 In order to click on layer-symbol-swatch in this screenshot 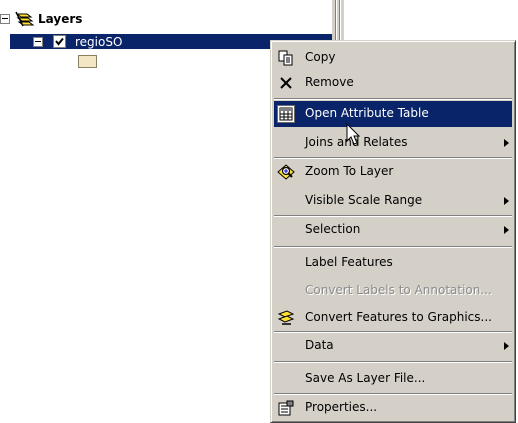, I will do `click(87, 61)`.